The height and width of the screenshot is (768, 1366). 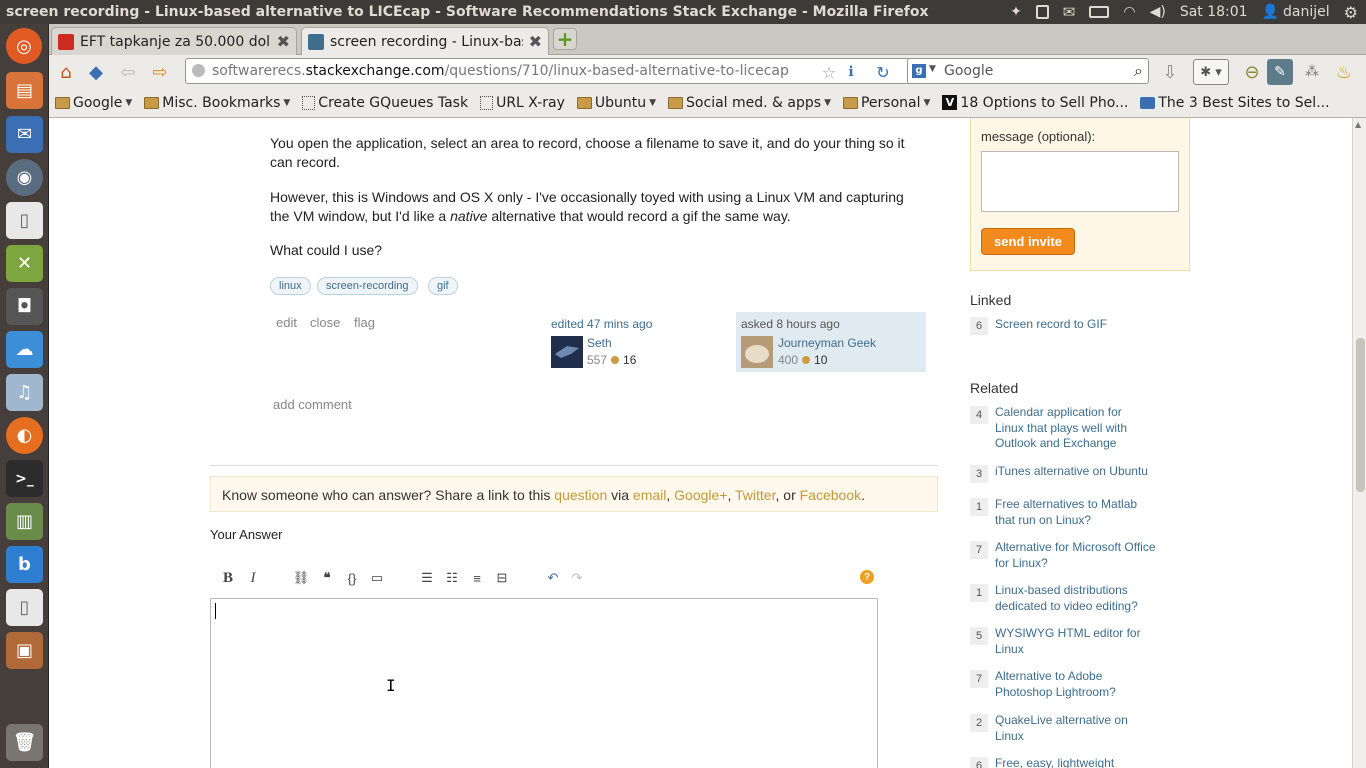 What do you see at coordinates (24, 46) in the screenshot?
I see `dash-home-icon: ◎` at bounding box center [24, 46].